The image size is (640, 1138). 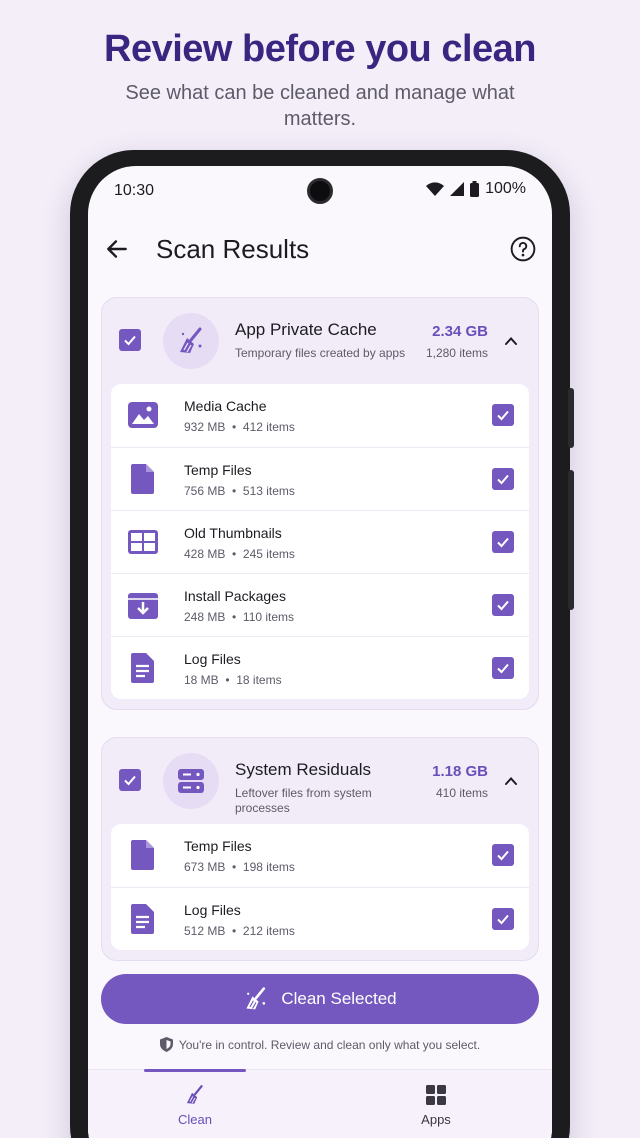 I want to click on group-title: App Private Cache, so click(x=306, y=329).